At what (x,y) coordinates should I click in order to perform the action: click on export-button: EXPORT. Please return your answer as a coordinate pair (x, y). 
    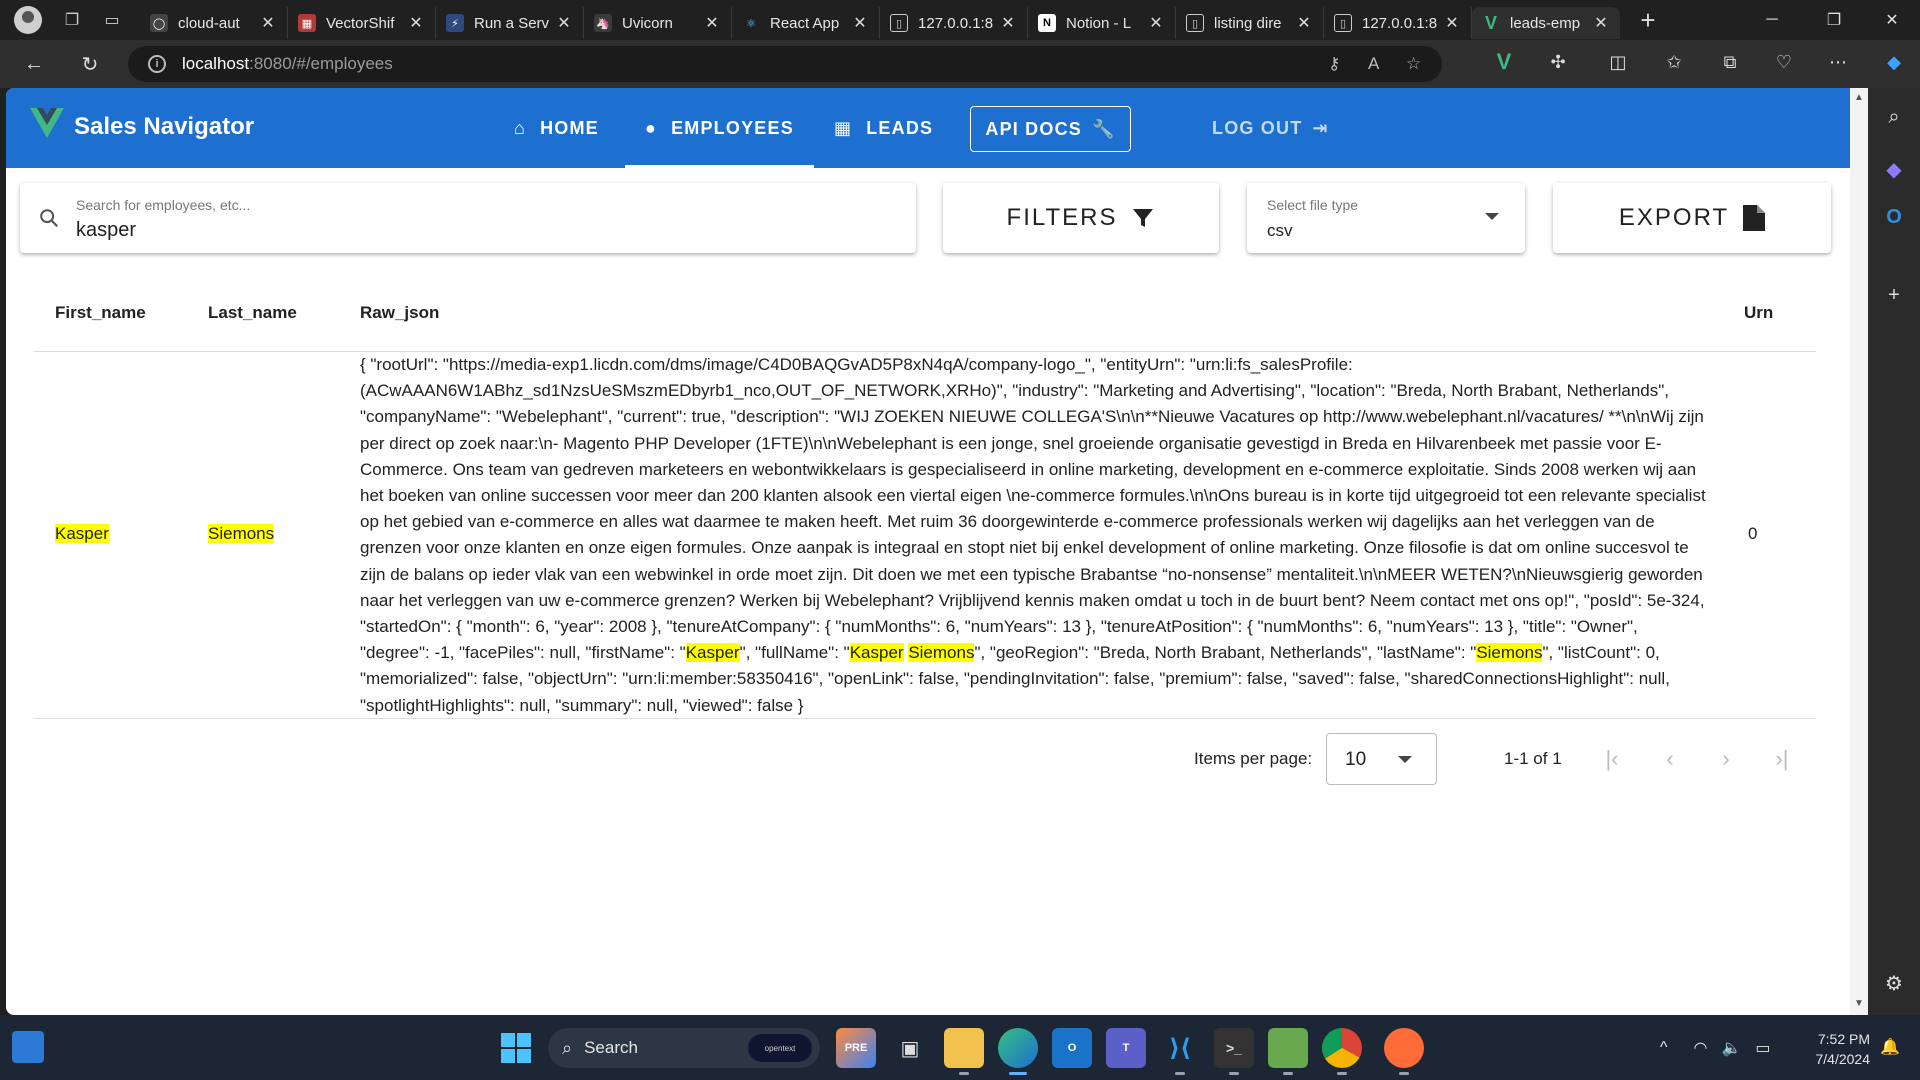
    Looking at the image, I should click on (1692, 218).